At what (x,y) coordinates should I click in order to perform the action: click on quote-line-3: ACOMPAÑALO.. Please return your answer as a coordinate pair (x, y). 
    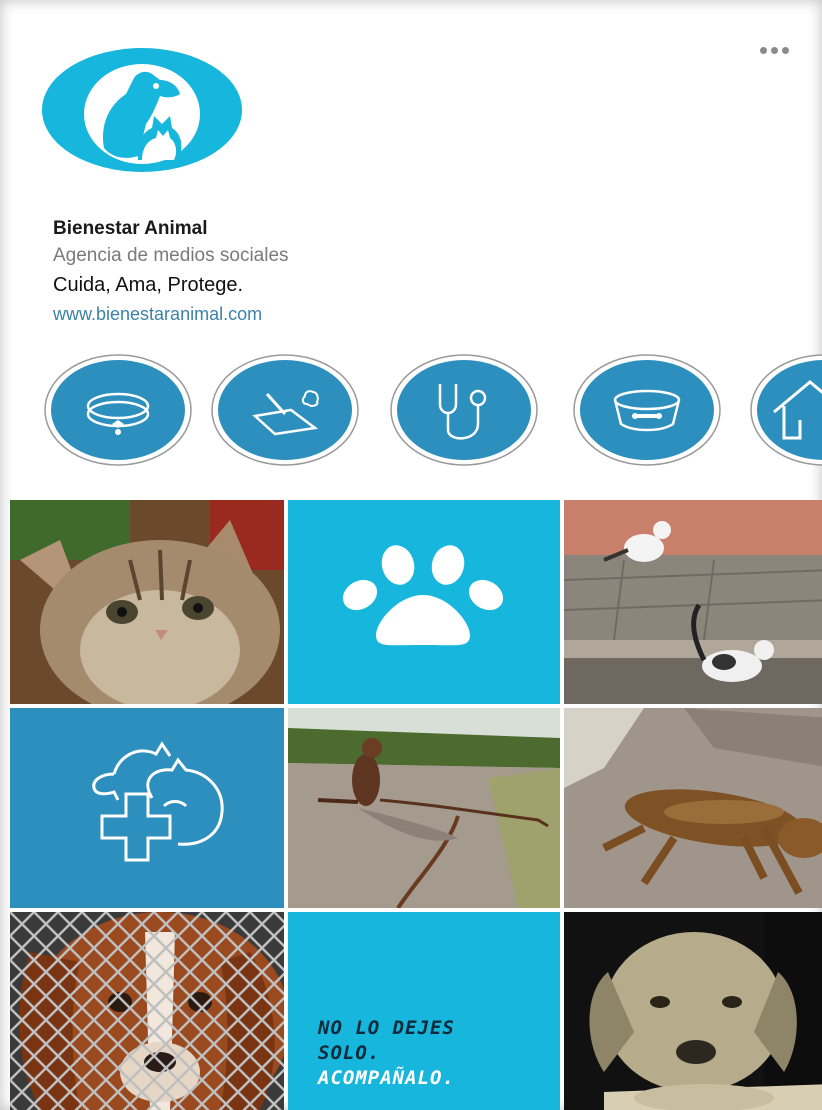
    Looking at the image, I should click on (386, 1078).